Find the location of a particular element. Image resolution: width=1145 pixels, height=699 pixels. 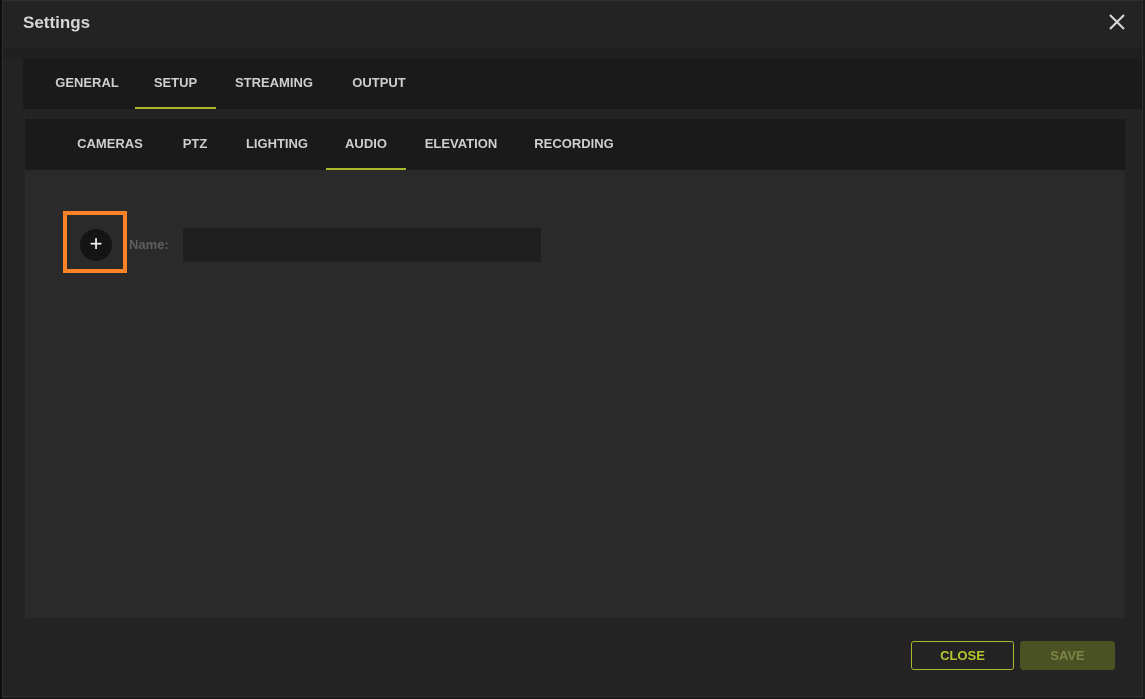

sub-tab-cameras: CAMERAS is located at coordinates (110, 144).